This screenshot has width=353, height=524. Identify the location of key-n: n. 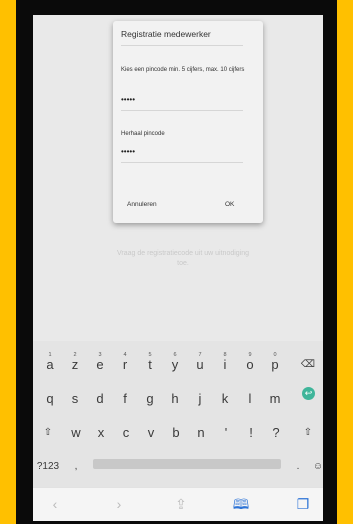
(201, 429).